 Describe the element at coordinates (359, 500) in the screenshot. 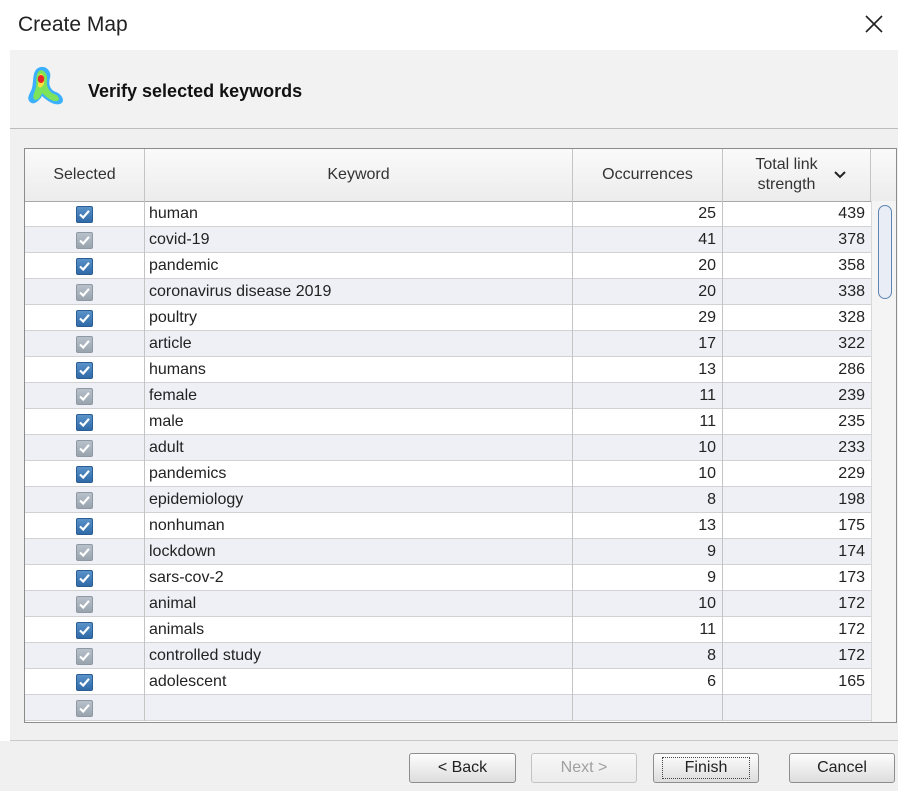

I see `keyword-cell: epidemiology` at that location.